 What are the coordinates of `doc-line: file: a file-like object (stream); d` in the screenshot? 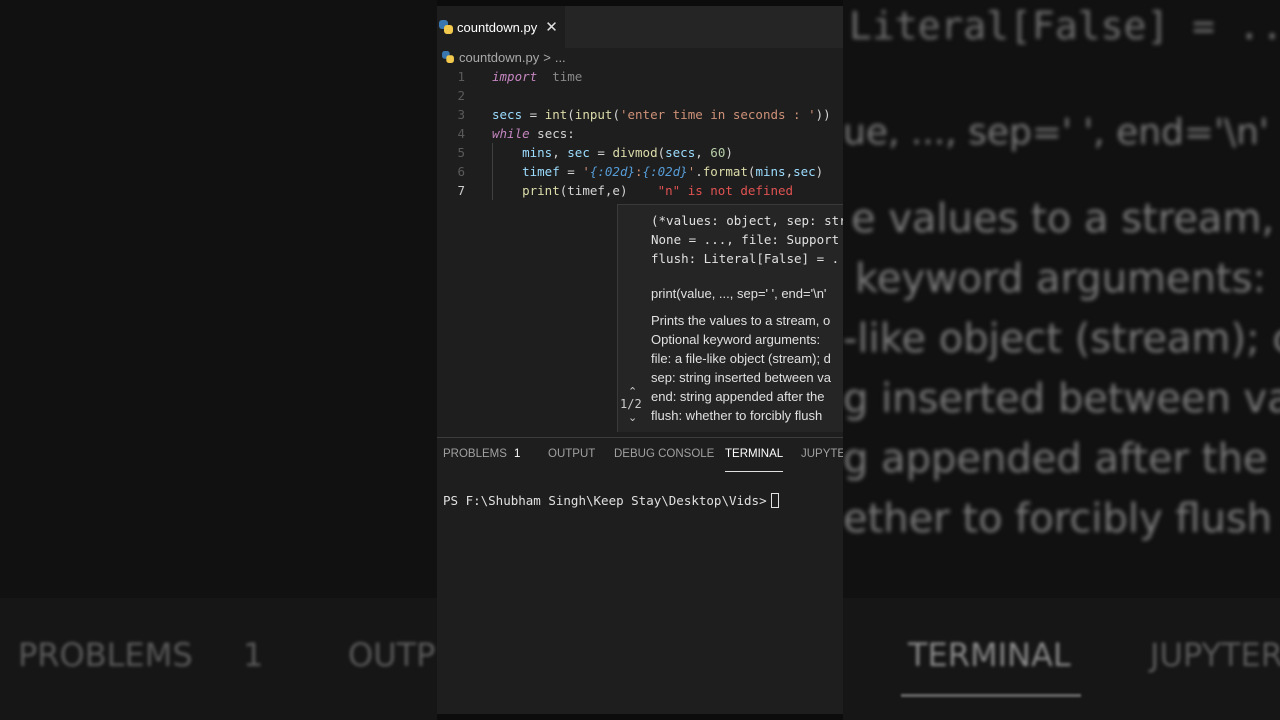 It's located at (741, 358).